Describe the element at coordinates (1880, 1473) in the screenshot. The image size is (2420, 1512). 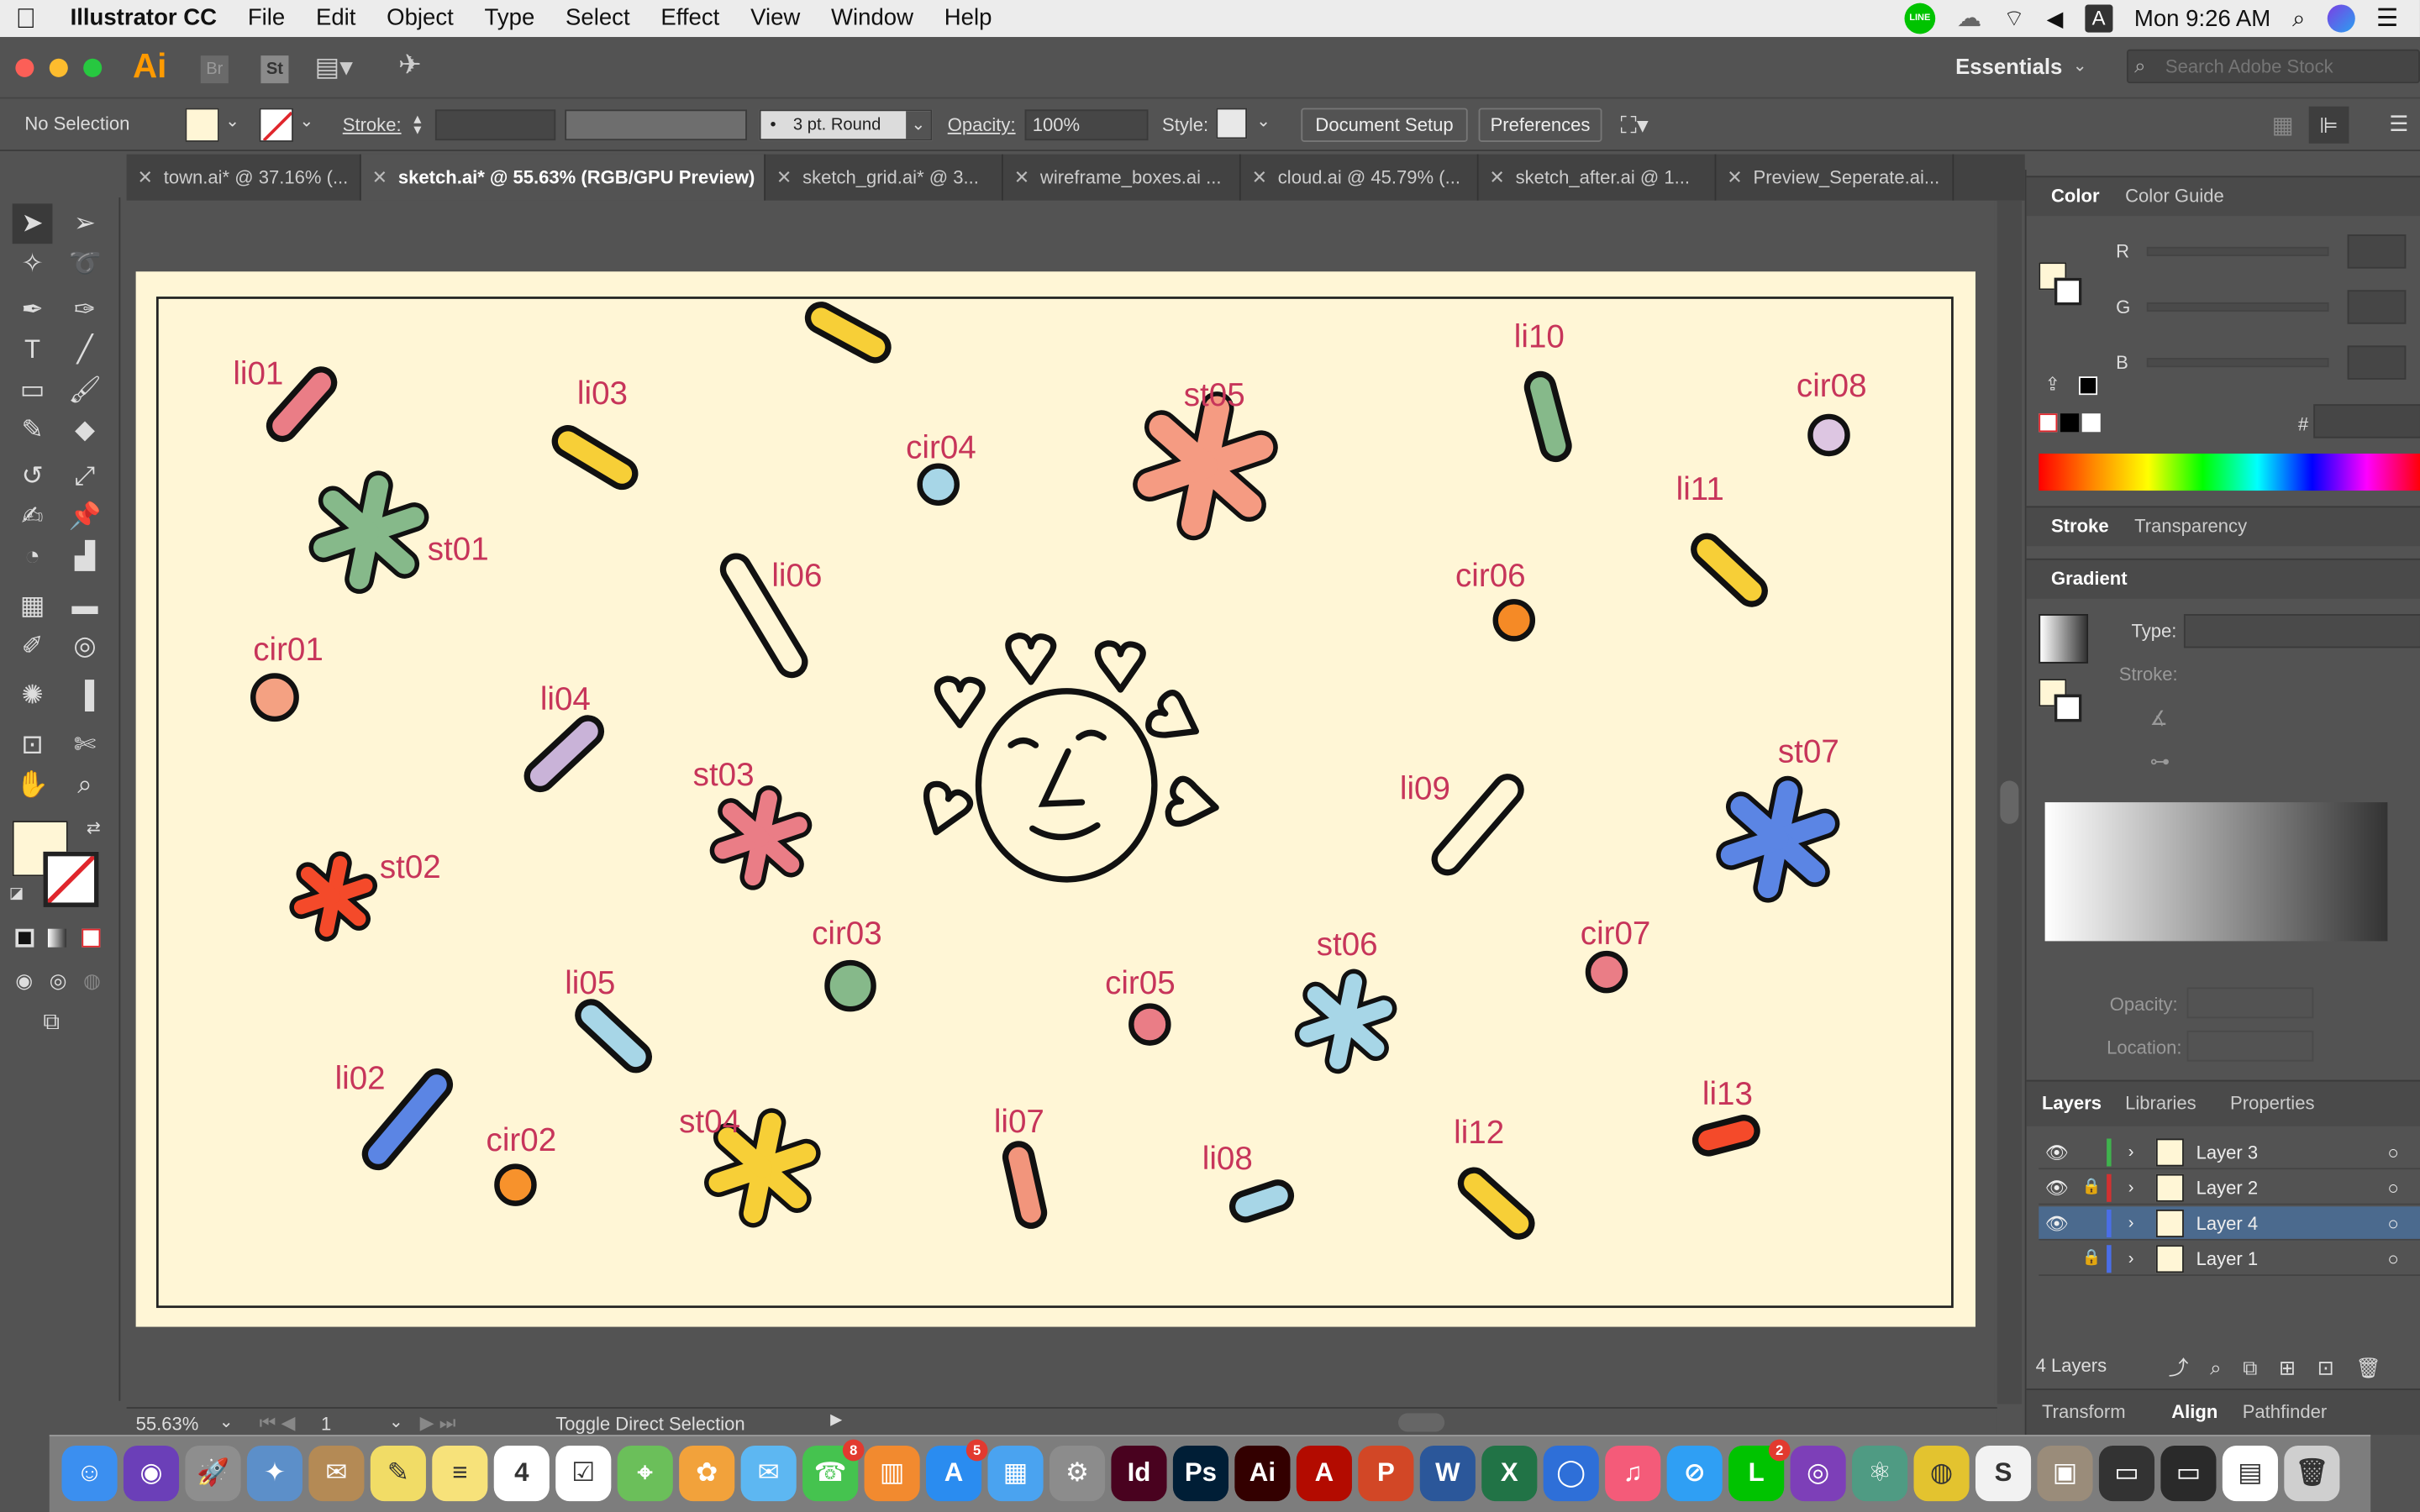
I see `dock-app-atom: ⚛` at that location.